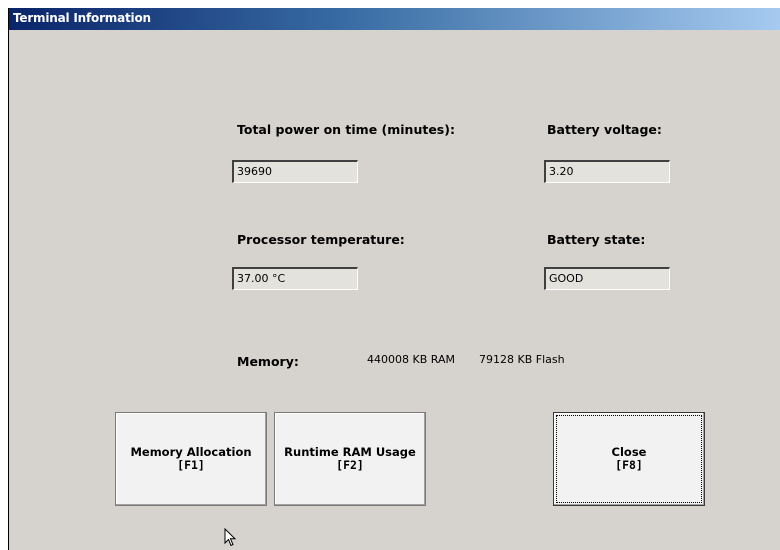 This screenshot has width=780, height=550. Describe the element at coordinates (191, 465) in the screenshot. I see `memory-allocation-button-key: [F1]` at that location.